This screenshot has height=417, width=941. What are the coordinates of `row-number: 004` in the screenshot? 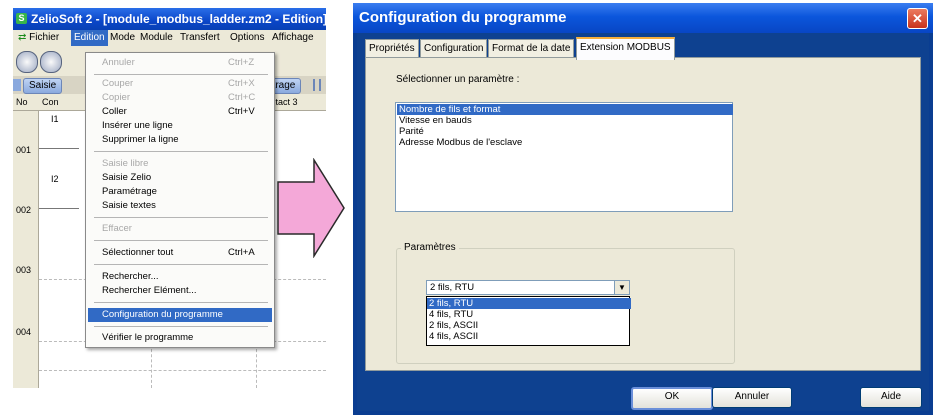 It's located at (26, 324).